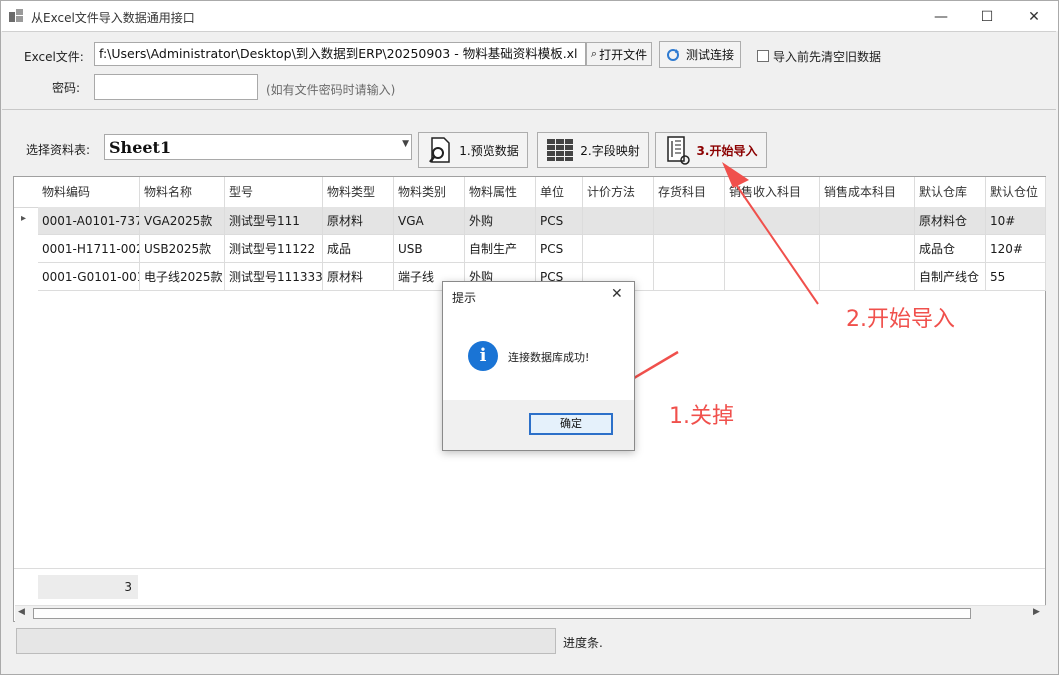 The image size is (1059, 675). I want to click on dialog-title: 提示, so click(464, 298).